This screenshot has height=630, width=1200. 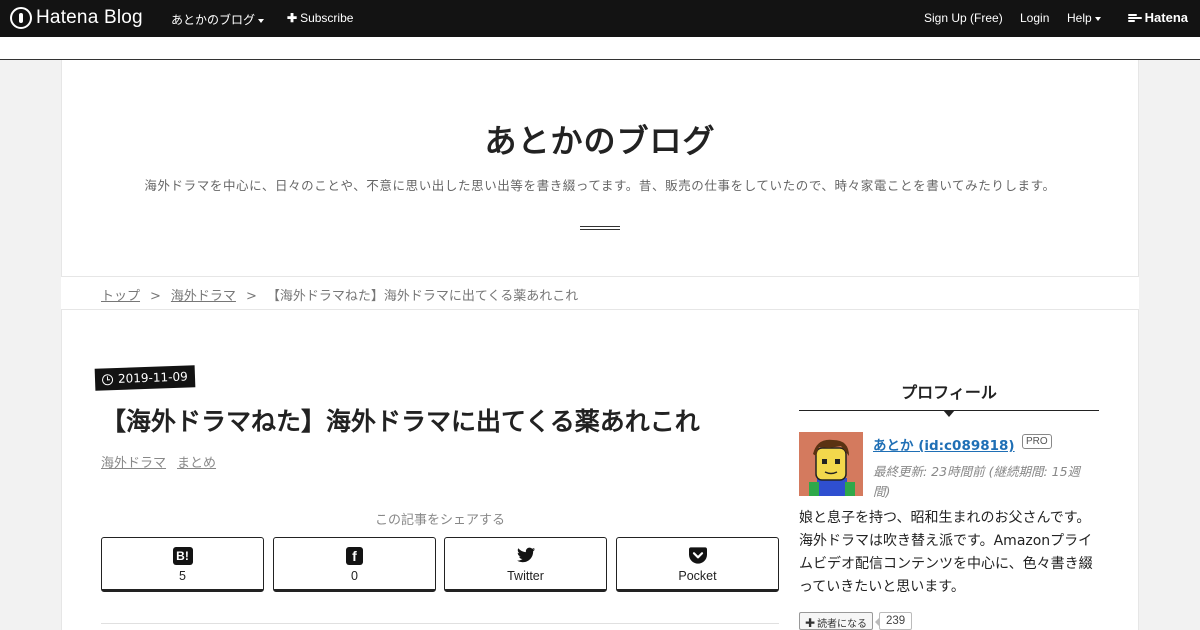 I want to click on category-link: 海外ドラマ, so click(x=133, y=463).